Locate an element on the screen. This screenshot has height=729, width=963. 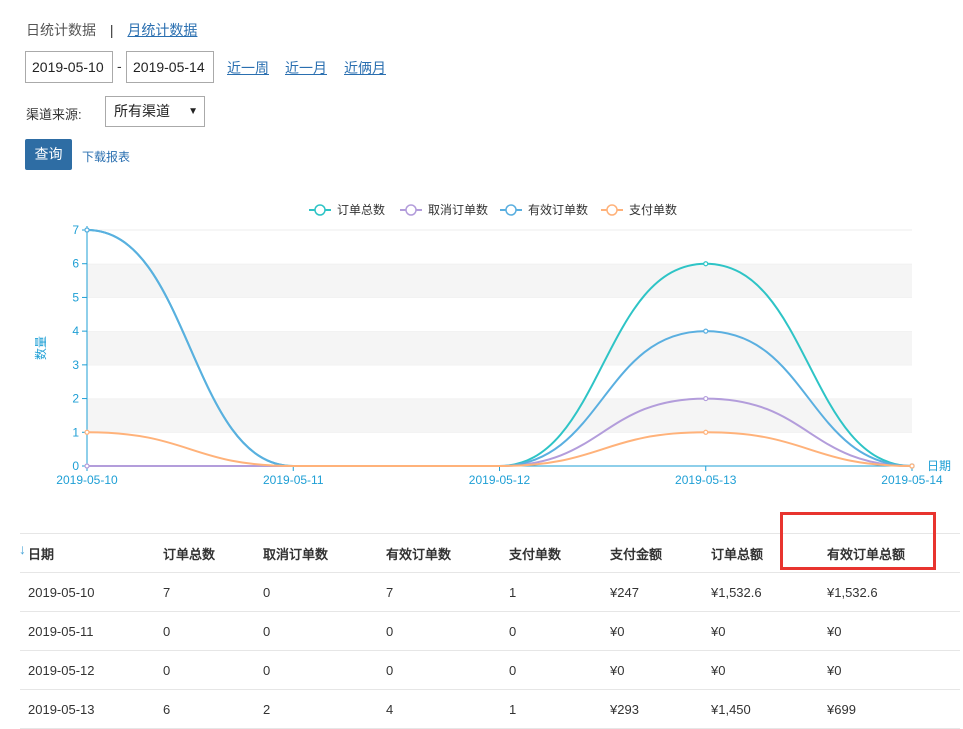
y-tick-label: 1 is located at coordinates (75, 432).